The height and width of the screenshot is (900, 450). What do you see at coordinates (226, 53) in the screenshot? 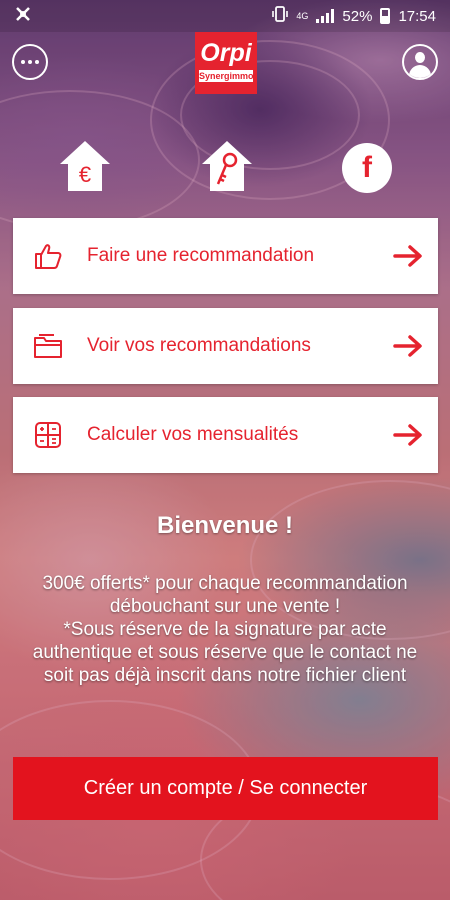
I see `logo-brand: Orpi` at bounding box center [226, 53].